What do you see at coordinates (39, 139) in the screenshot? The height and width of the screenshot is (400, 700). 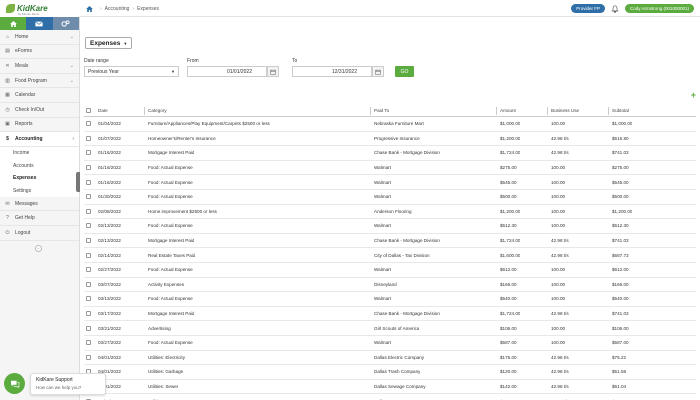 I see `sidebar-item-accounting: $ Accounting ›` at bounding box center [39, 139].